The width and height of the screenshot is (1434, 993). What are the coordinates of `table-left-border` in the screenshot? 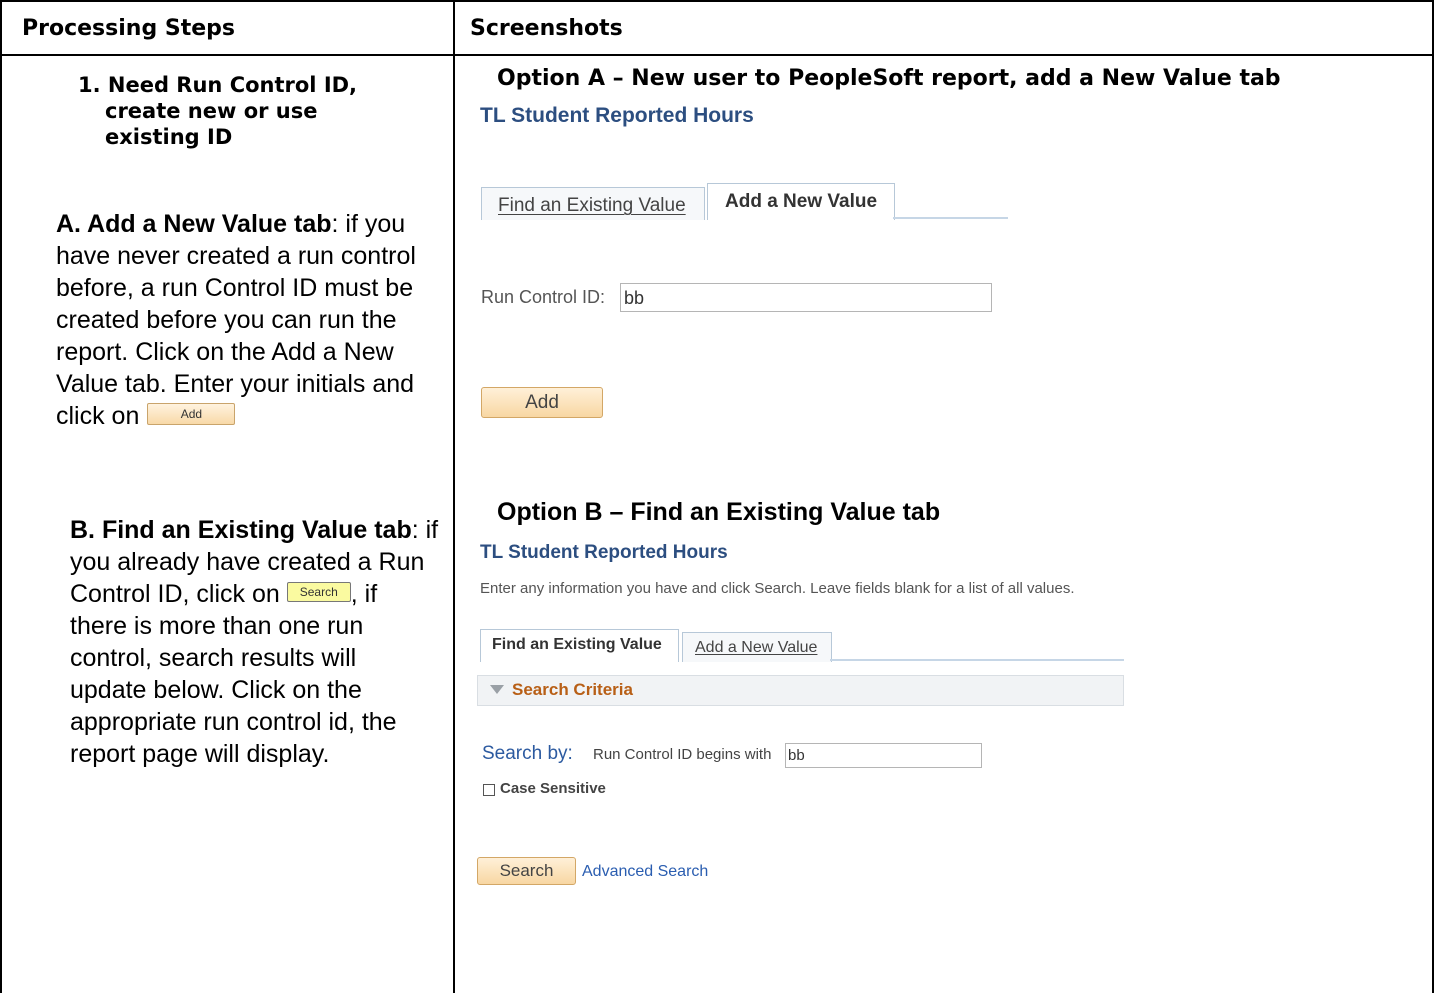 It's located at (1, 496).